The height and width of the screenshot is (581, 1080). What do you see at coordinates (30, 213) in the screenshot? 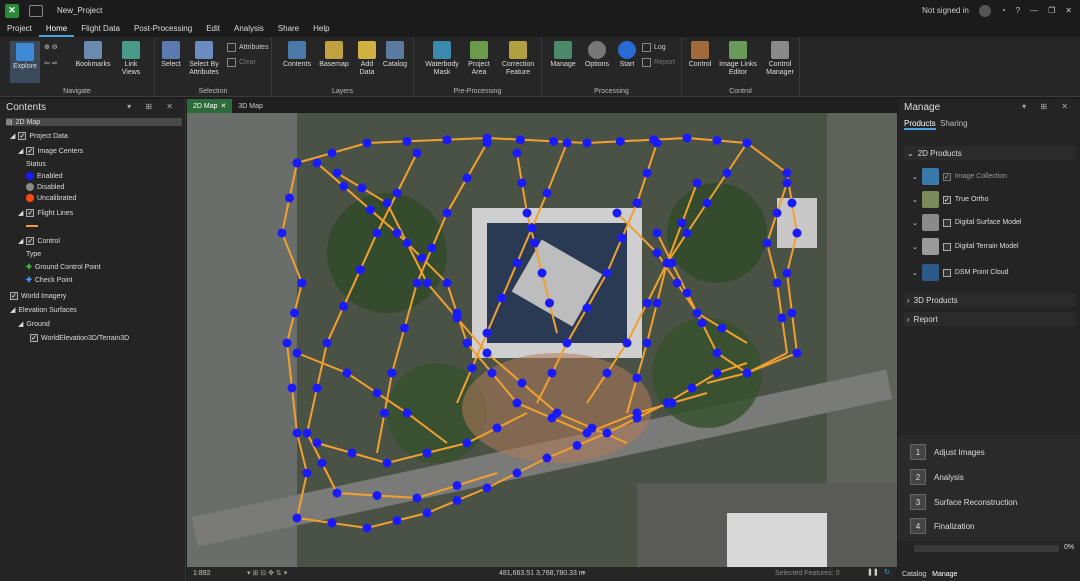
I see `flight-lines-checkbox: ✓` at bounding box center [30, 213].